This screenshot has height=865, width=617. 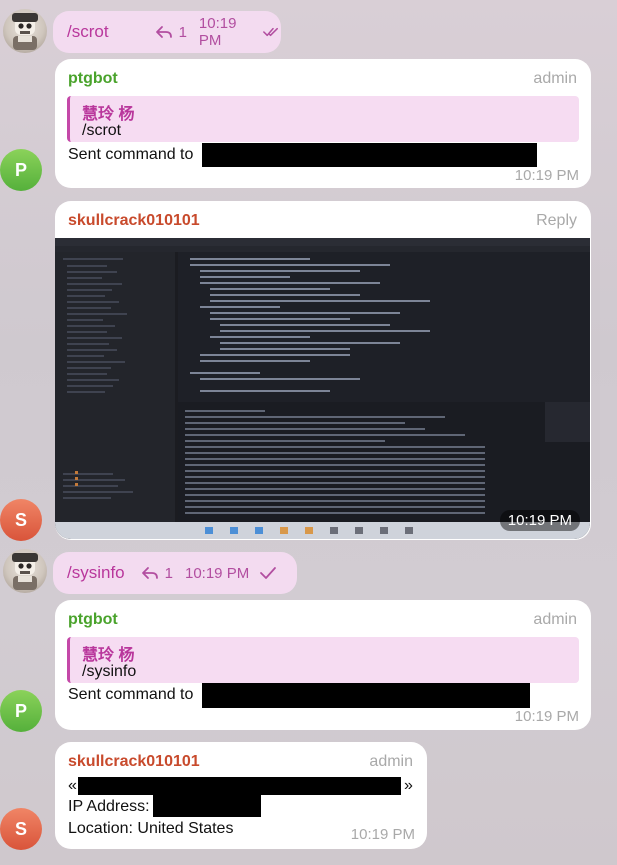 What do you see at coordinates (151, 828) in the screenshot?
I see `location-text: Location: United States` at bounding box center [151, 828].